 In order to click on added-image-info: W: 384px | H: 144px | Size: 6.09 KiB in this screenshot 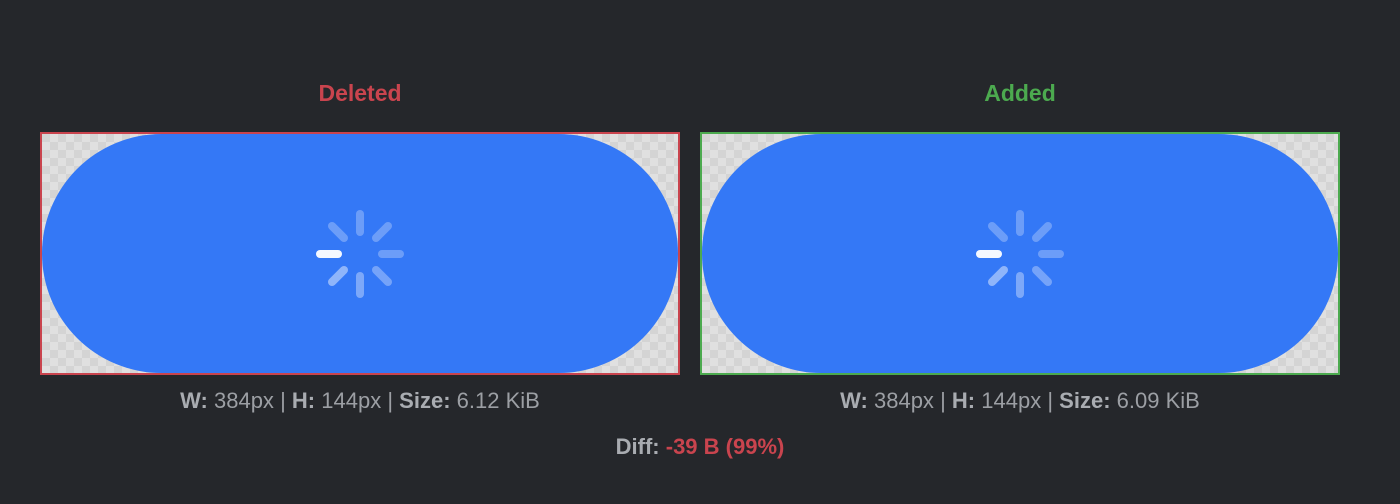, I will do `click(1020, 401)`.